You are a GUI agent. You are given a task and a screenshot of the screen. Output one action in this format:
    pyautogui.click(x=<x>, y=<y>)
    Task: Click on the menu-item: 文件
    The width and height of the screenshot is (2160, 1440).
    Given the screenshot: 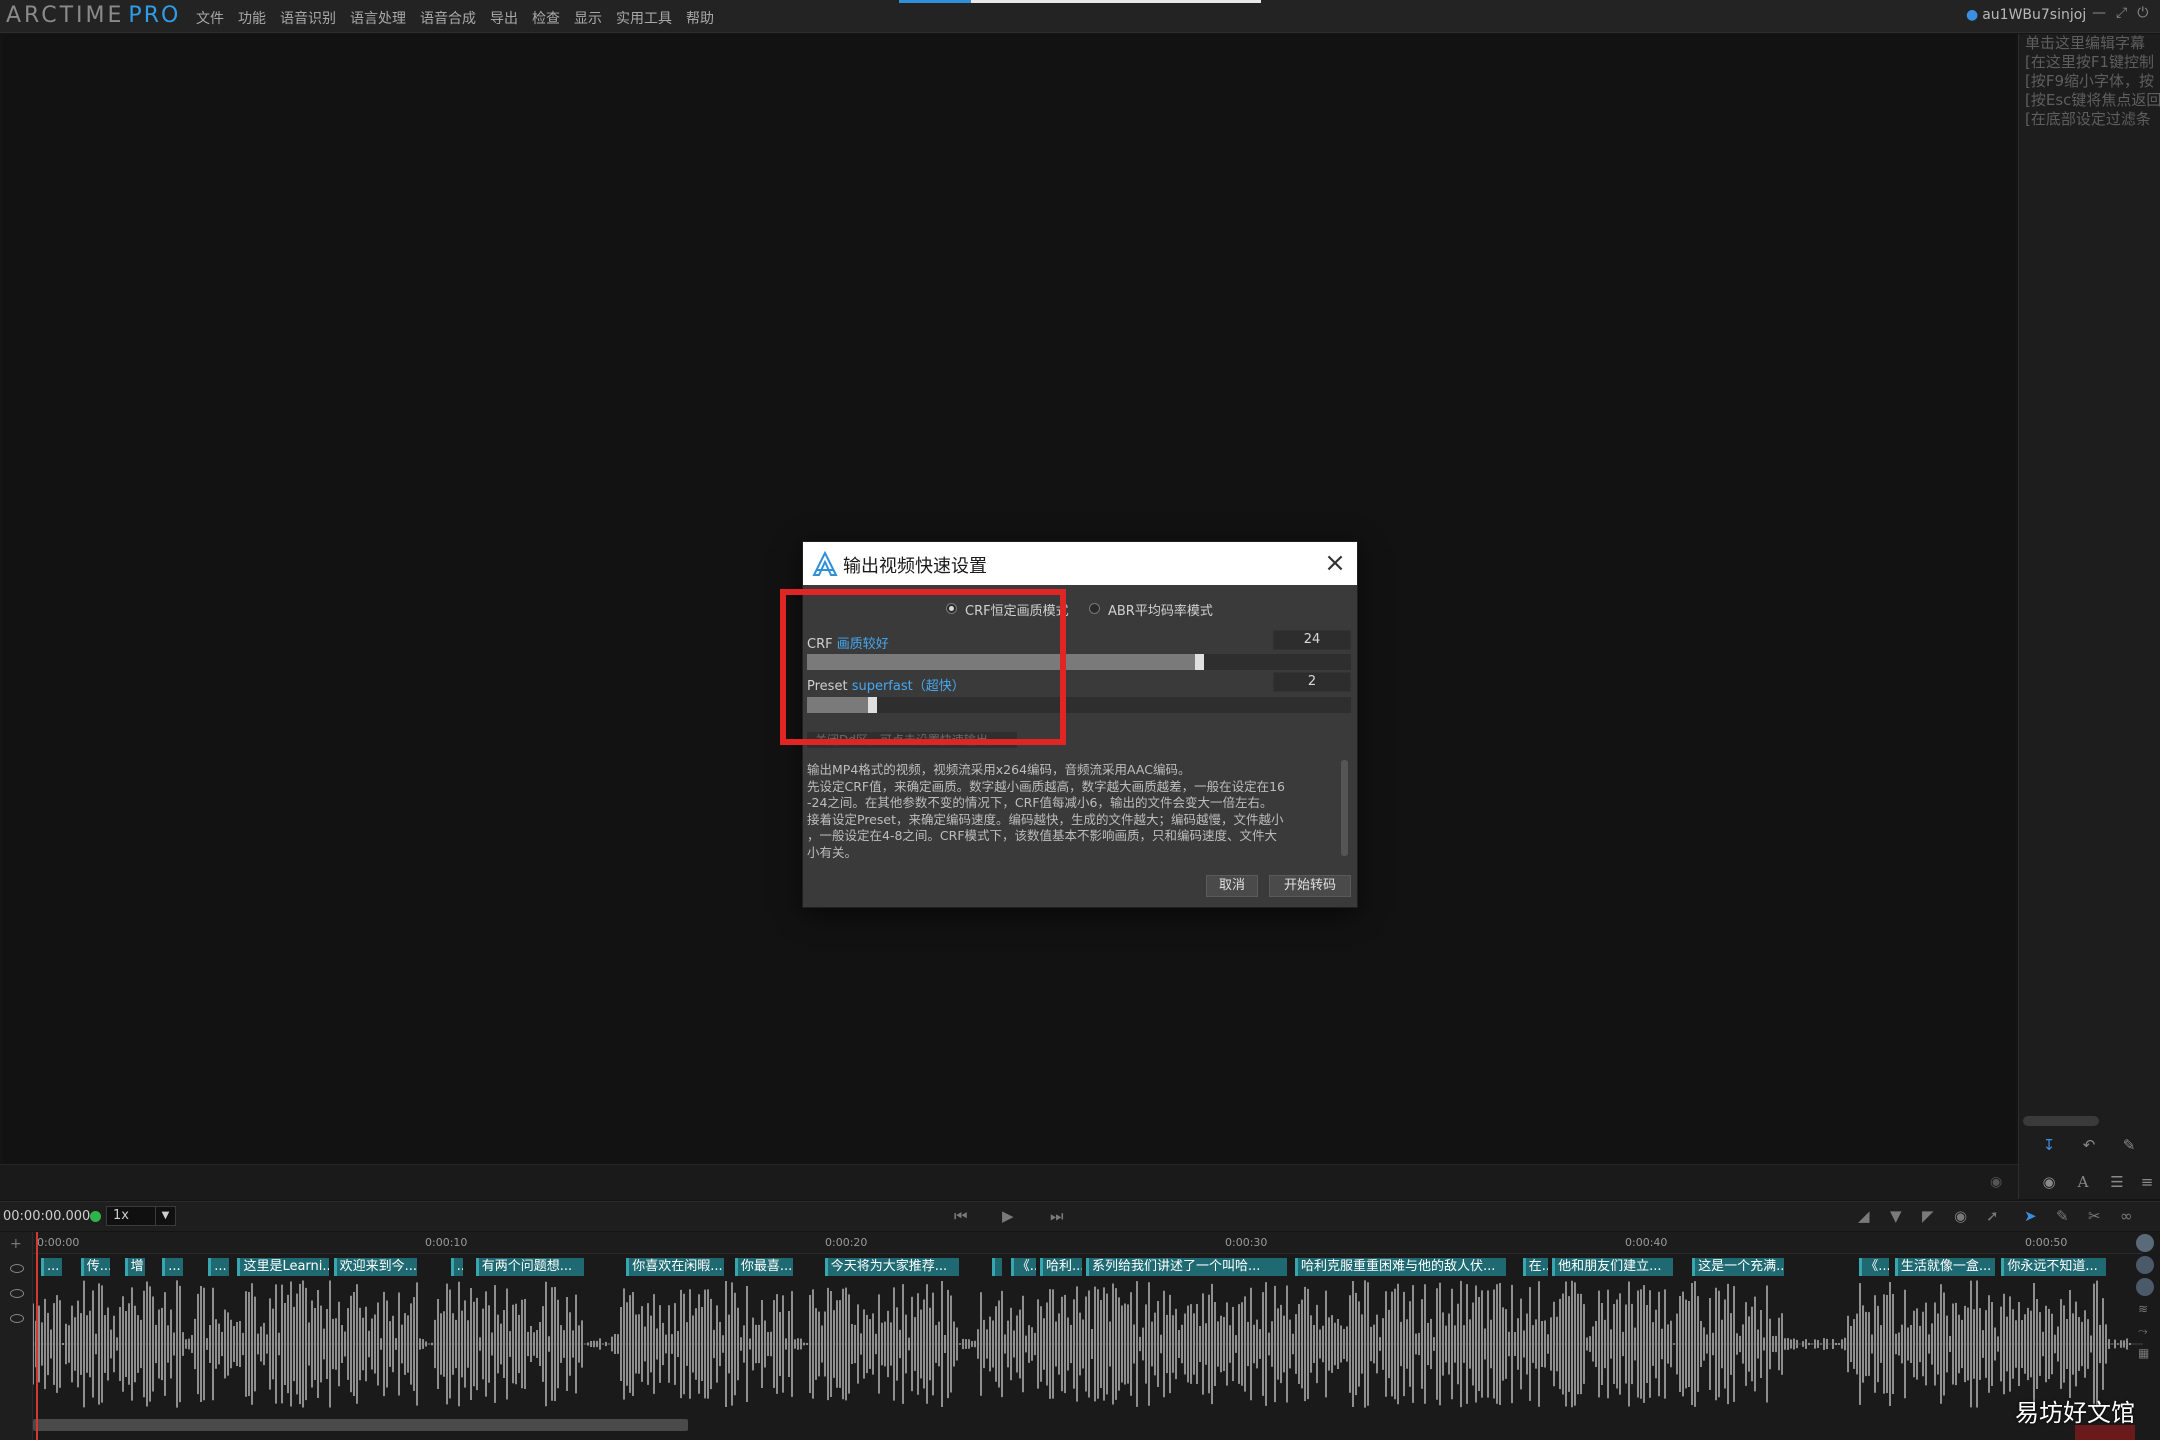 What is the action you would take?
    pyautogui.click(x=210, y=18)
    